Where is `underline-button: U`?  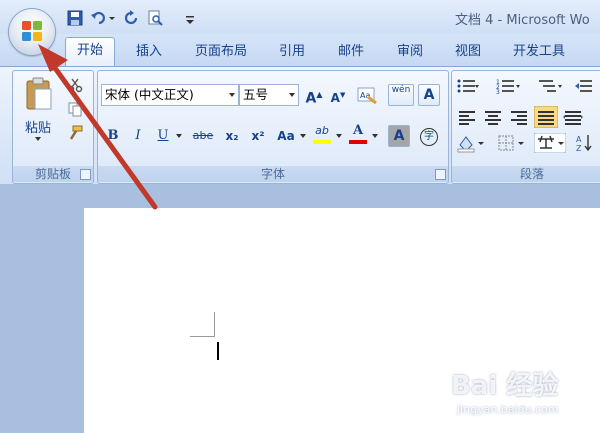
underline-button: U is located at coordinates (163, 136).